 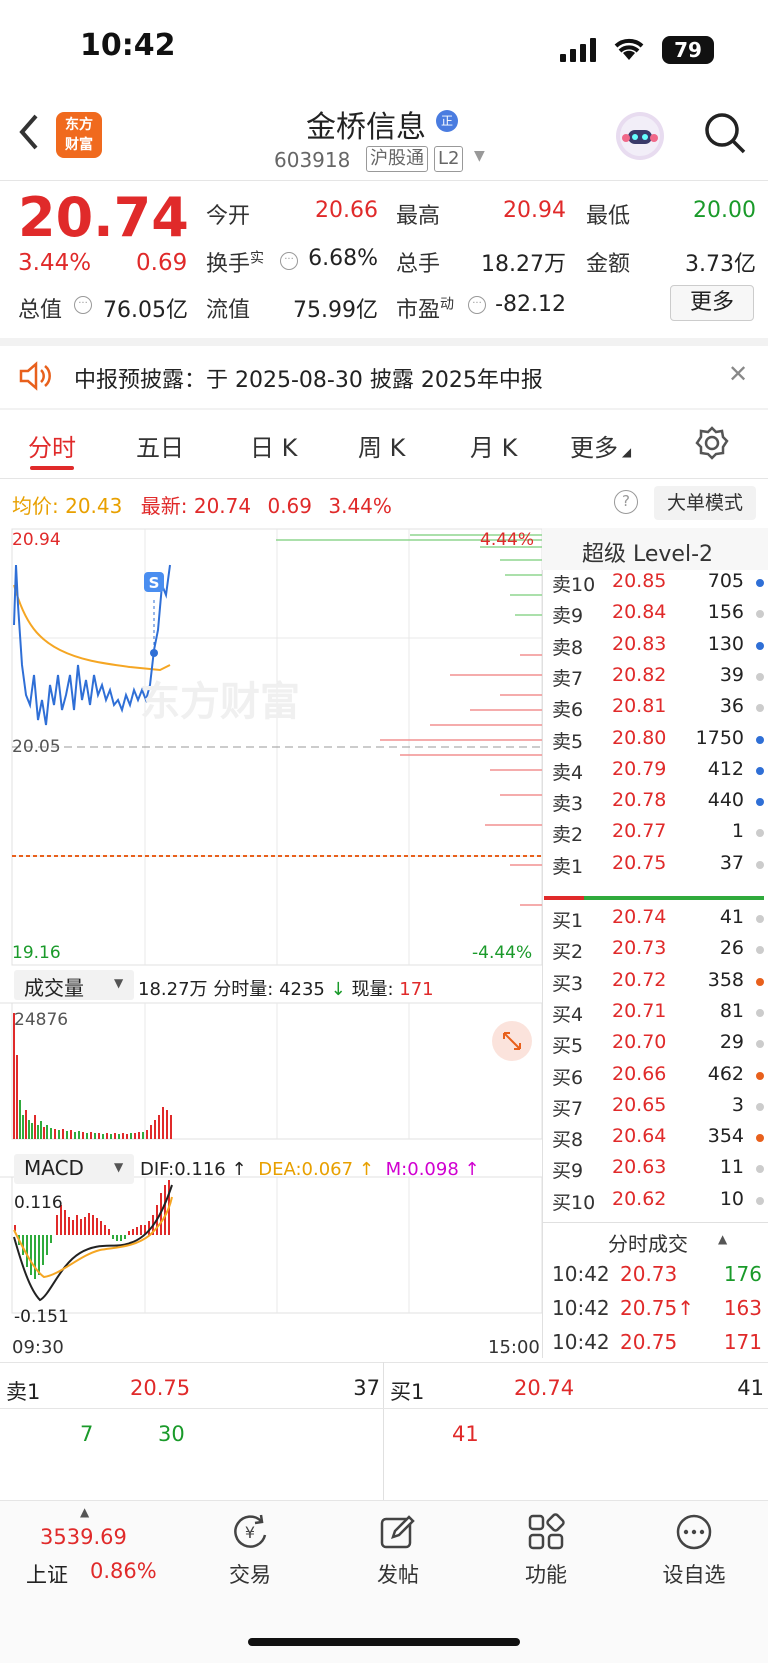 I want to click on ask-bid-divider-red, so click(x=564, y=898).